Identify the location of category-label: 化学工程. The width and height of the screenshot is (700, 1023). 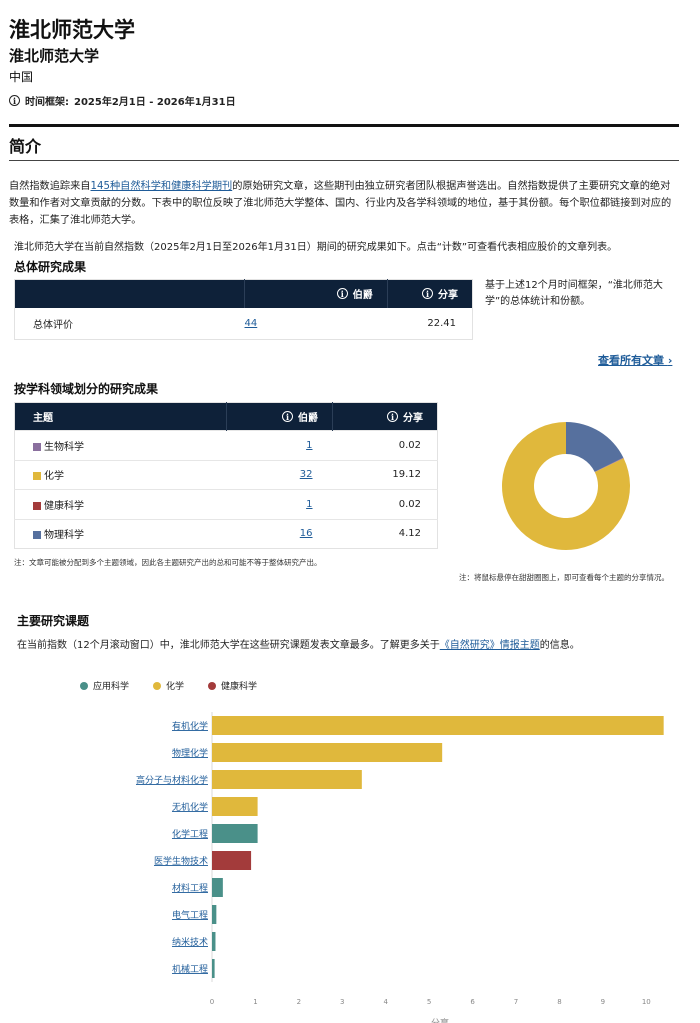
(190, 834).